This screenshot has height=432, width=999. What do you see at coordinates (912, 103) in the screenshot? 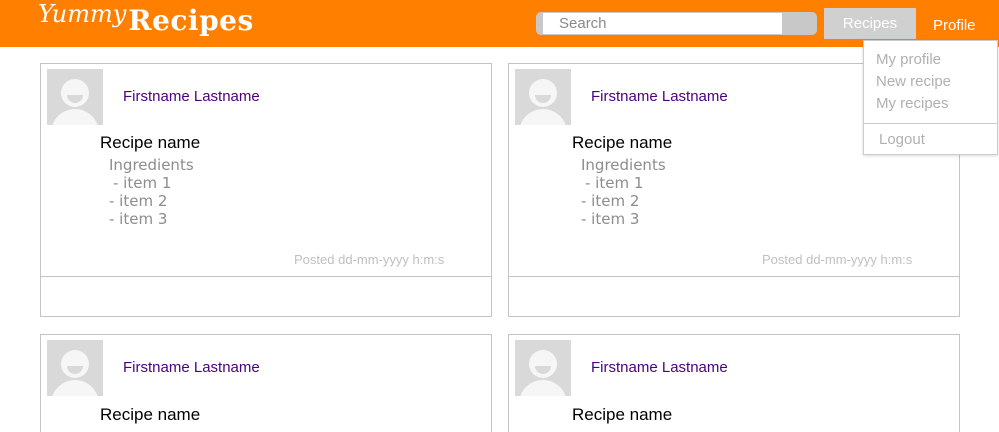
I see `menu-item-my-recipes: My recipes` at bounding box center [912, 103].